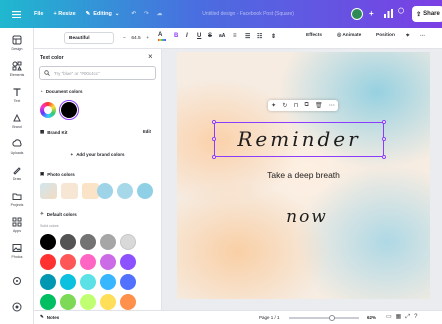  Describe the element at coordinates (259, 36) in the screenshot. I see `numbered-list-icon: ☷` at that location.